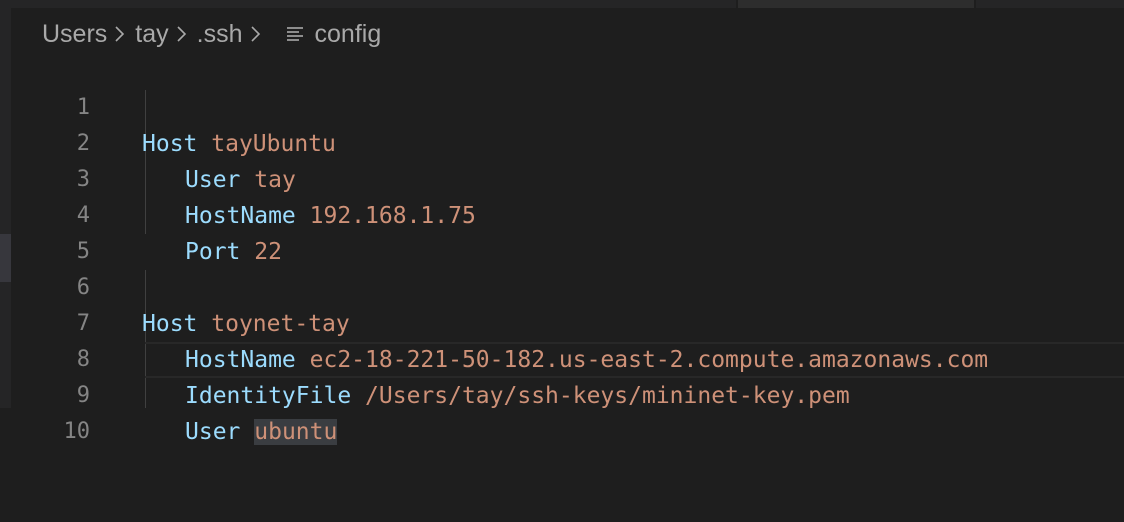 The width and height of the screenshot is (1124, 522). I want to click on tab-bar-segment-active, so click(856, 4).